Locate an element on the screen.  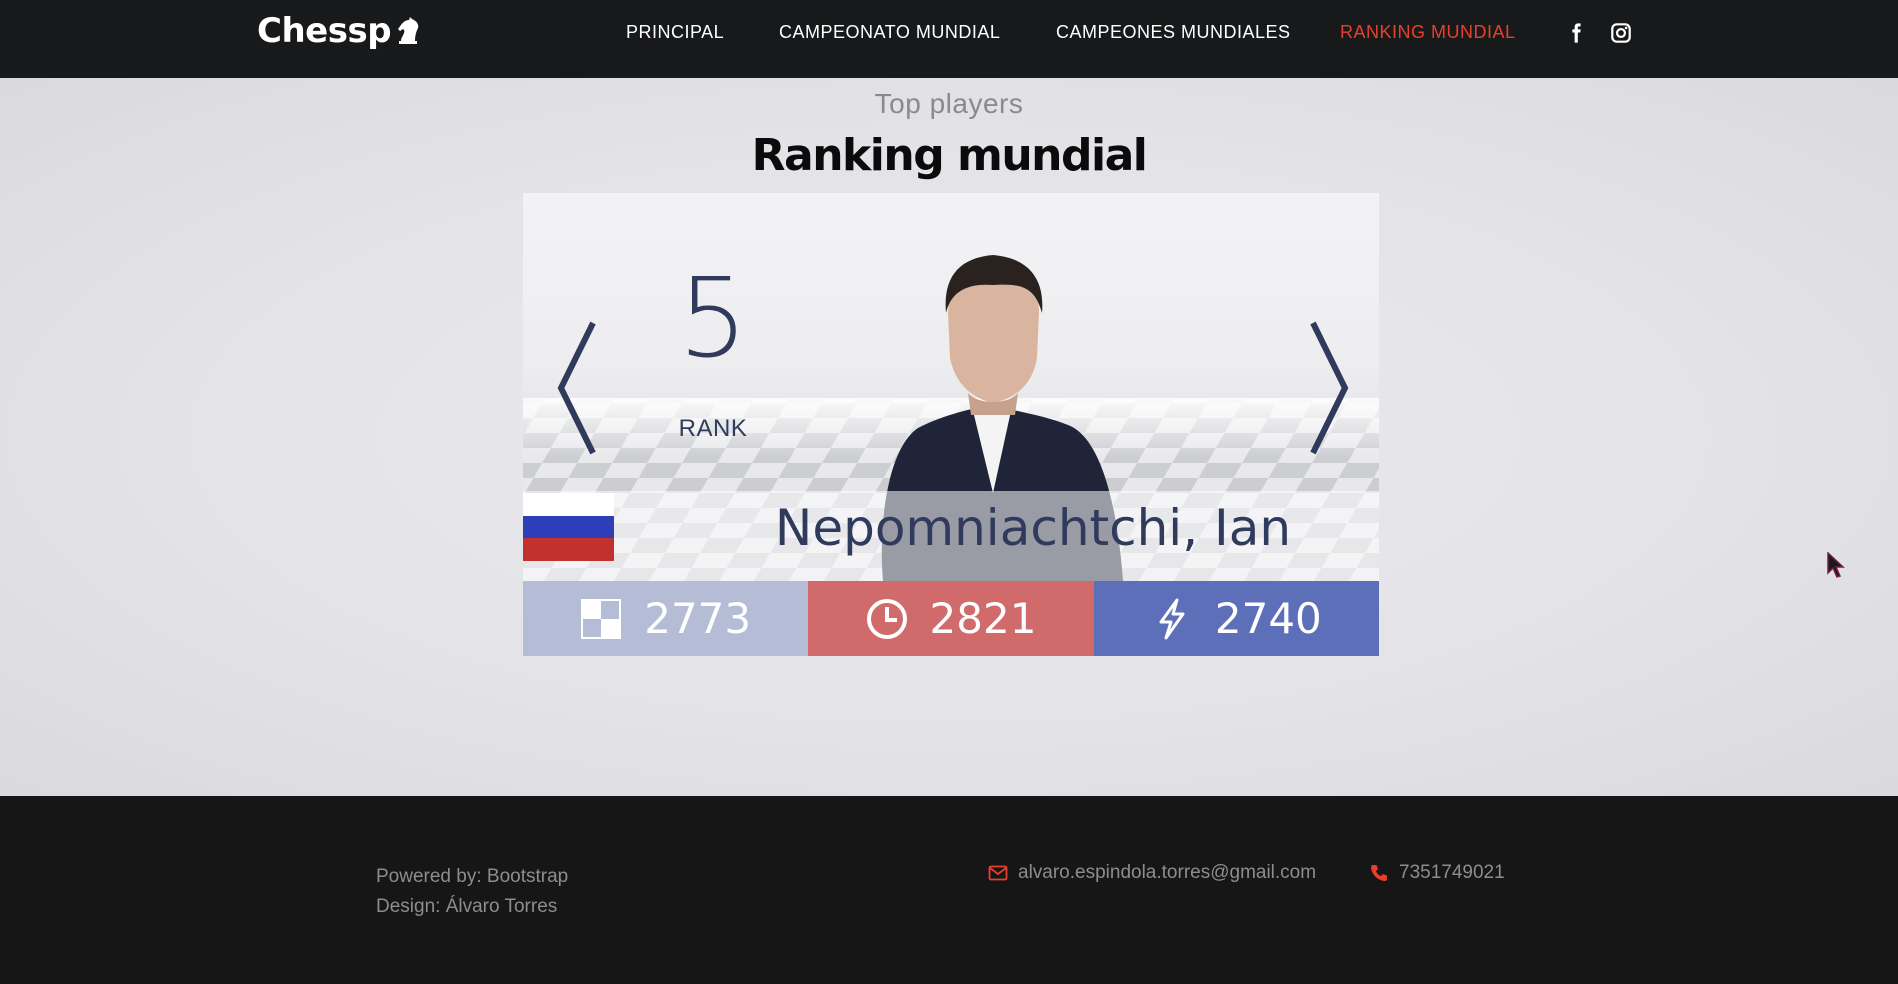
stat-rapid-value: 2821 is located at coordinates (983, 618).